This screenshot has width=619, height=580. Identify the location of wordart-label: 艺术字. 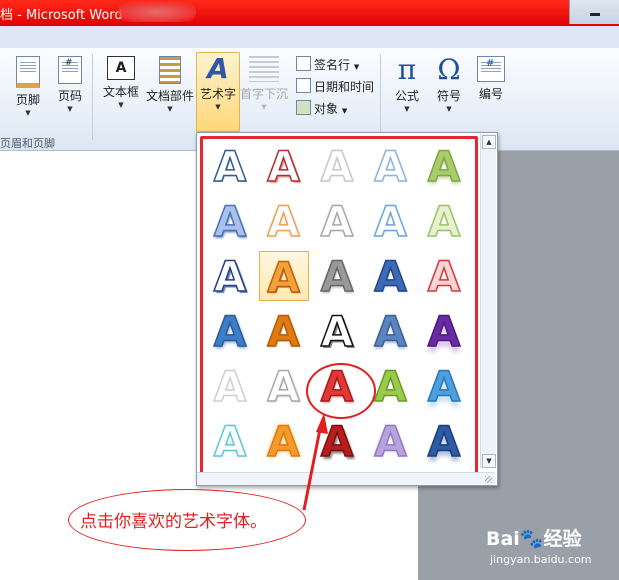
(217, 94).